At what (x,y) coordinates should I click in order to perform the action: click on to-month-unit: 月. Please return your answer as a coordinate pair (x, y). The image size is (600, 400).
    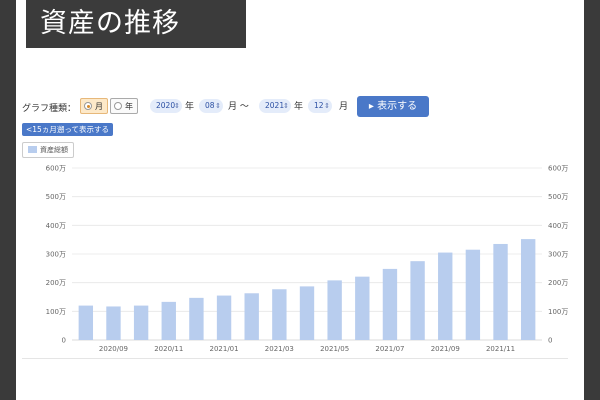
    Looking at the image, I should click on (344, 107).